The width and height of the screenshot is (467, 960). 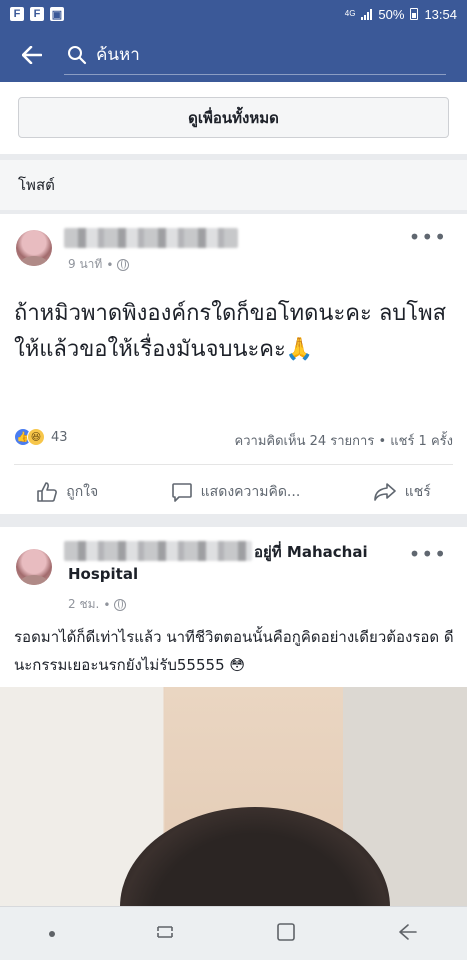 What do you see at coordinates (77, 55) in the screenshot?
I see `search-icon` at bounding box center [77, 55].